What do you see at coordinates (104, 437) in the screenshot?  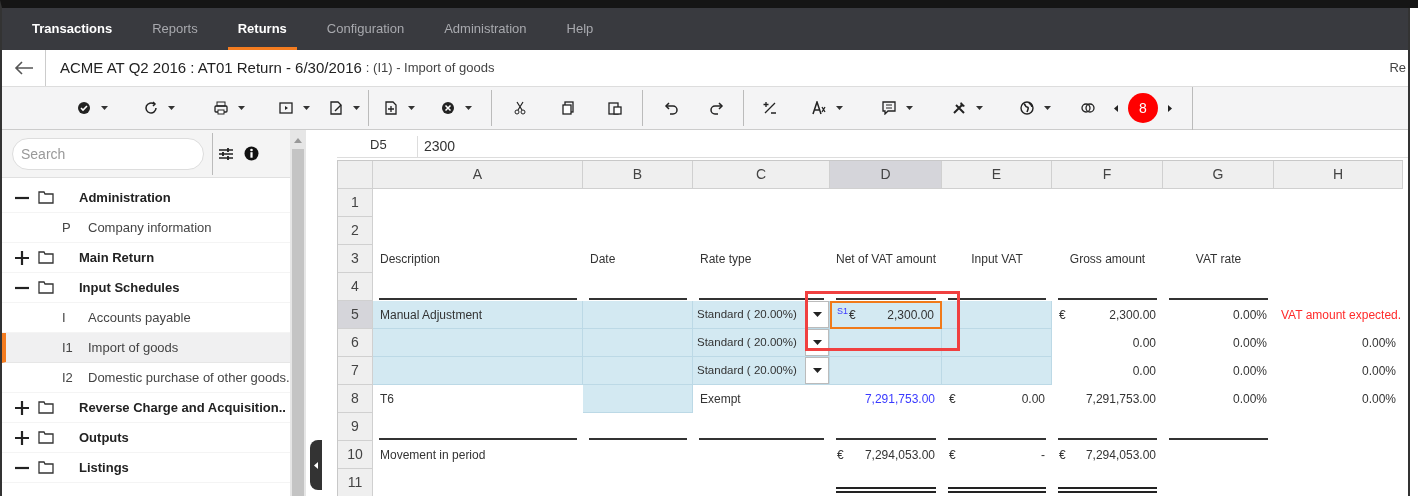 I see `tree-item: Outputs` at bounding box center [104, 437].